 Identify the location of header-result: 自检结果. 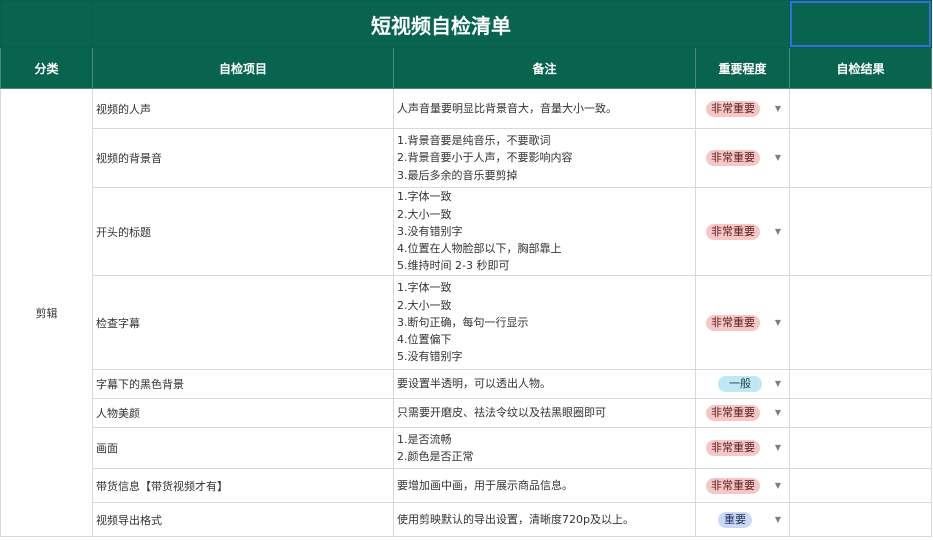
(860, 68).